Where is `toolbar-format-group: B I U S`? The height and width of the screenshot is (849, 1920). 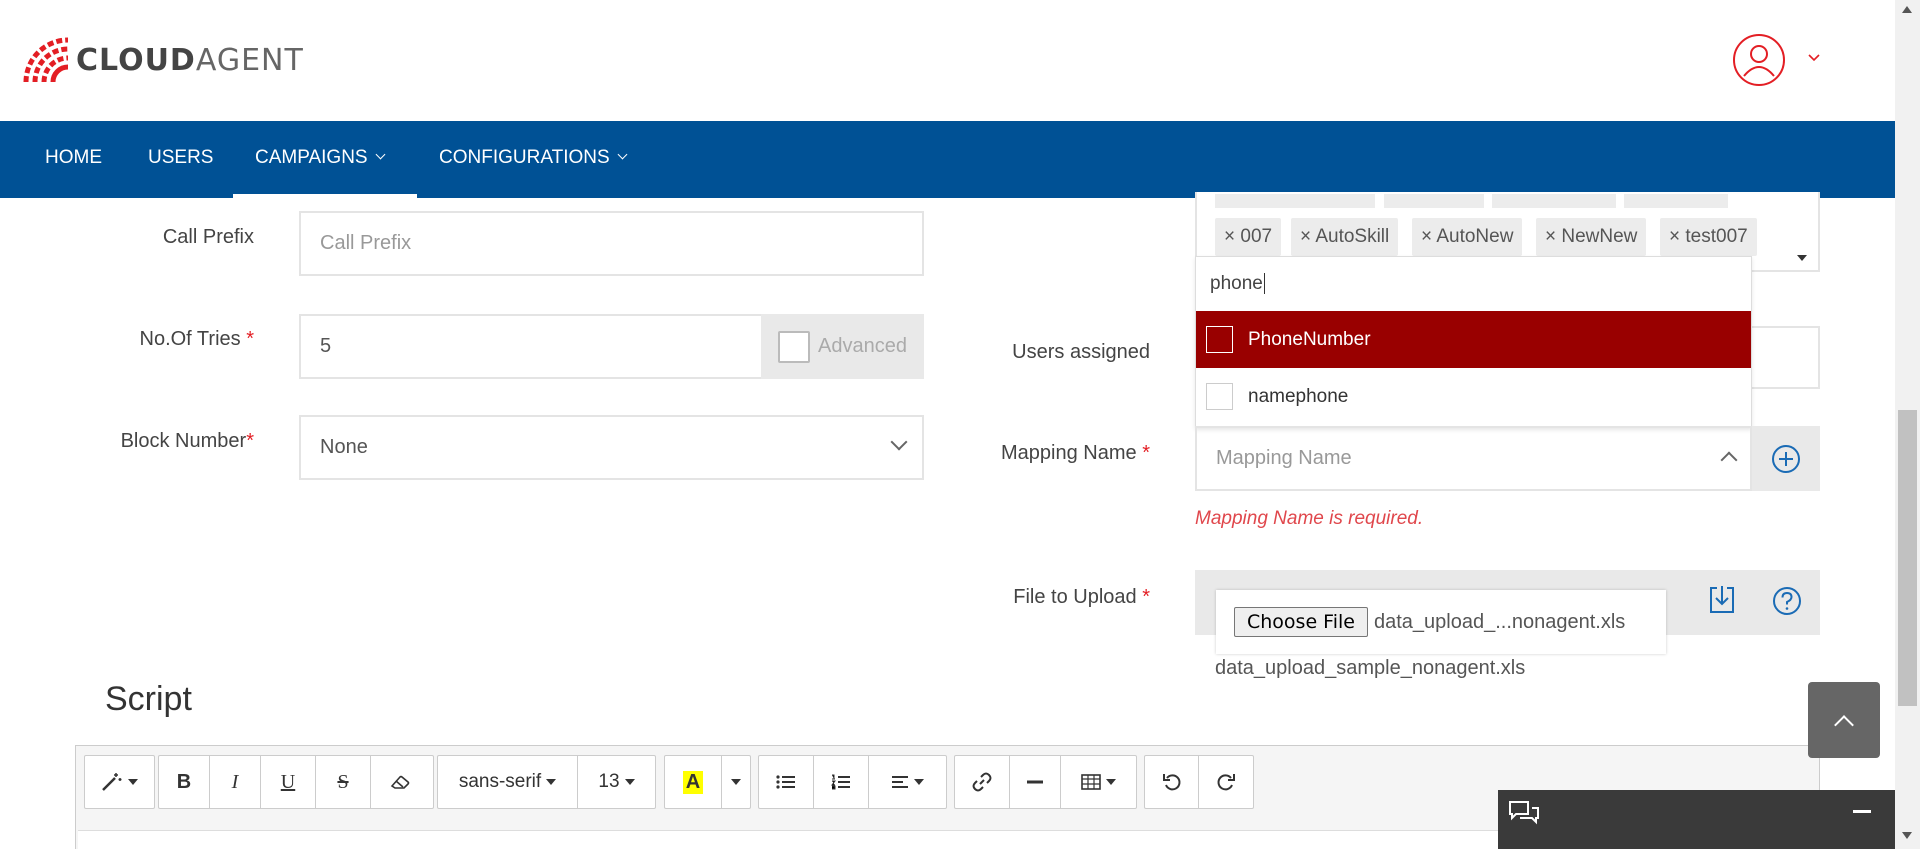
toolbar-format-group: B I U S is located at coordinates (296, 782).